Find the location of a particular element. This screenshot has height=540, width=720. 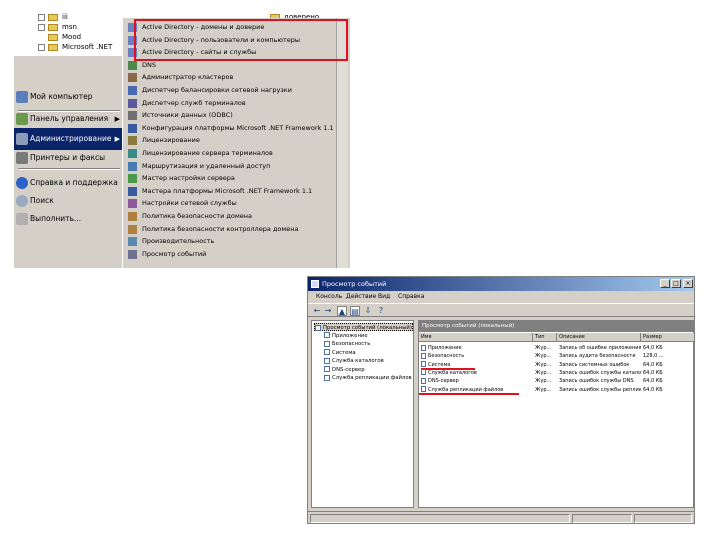

log-cell-desc: Запись ошибок службы DNS is located at coordinates (596, 381).